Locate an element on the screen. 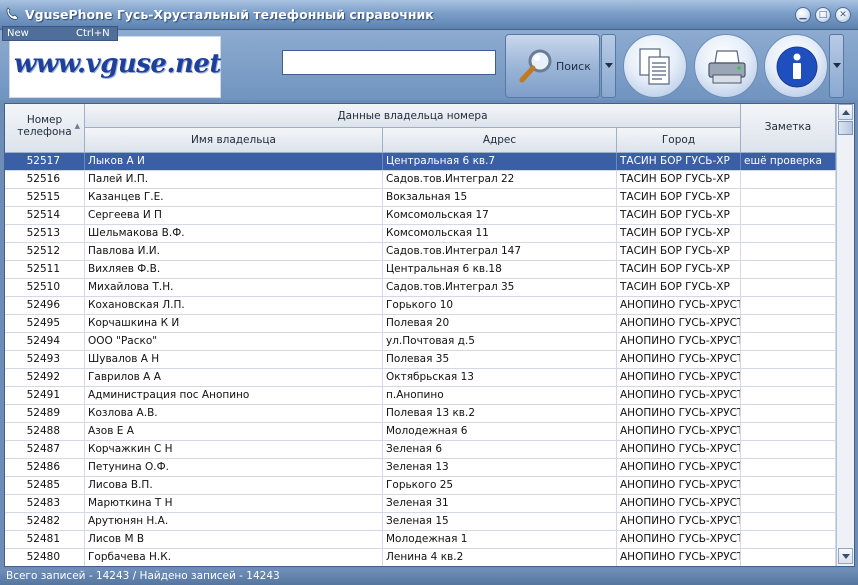 This screenshot has width=858, height=585. menu-new-label: New is located at coordinates (18, 33).